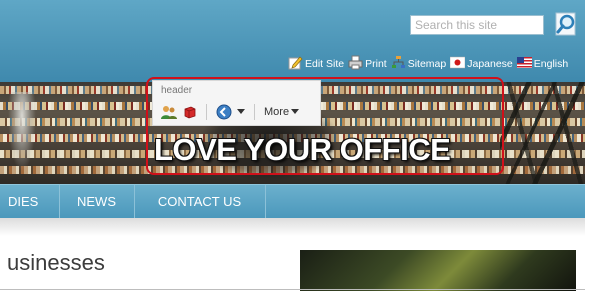 This screenshot has width=600, height=291. I want to click on print-link: Print, so click(367, 62).